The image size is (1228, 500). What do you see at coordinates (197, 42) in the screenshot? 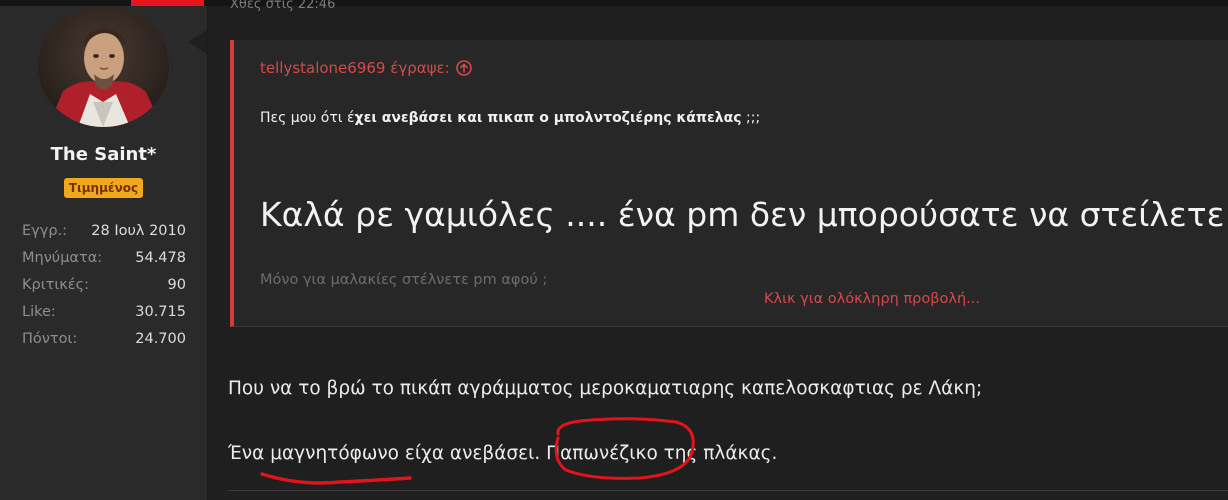
I see `speech-arrow` at bounding box center [197, 42].